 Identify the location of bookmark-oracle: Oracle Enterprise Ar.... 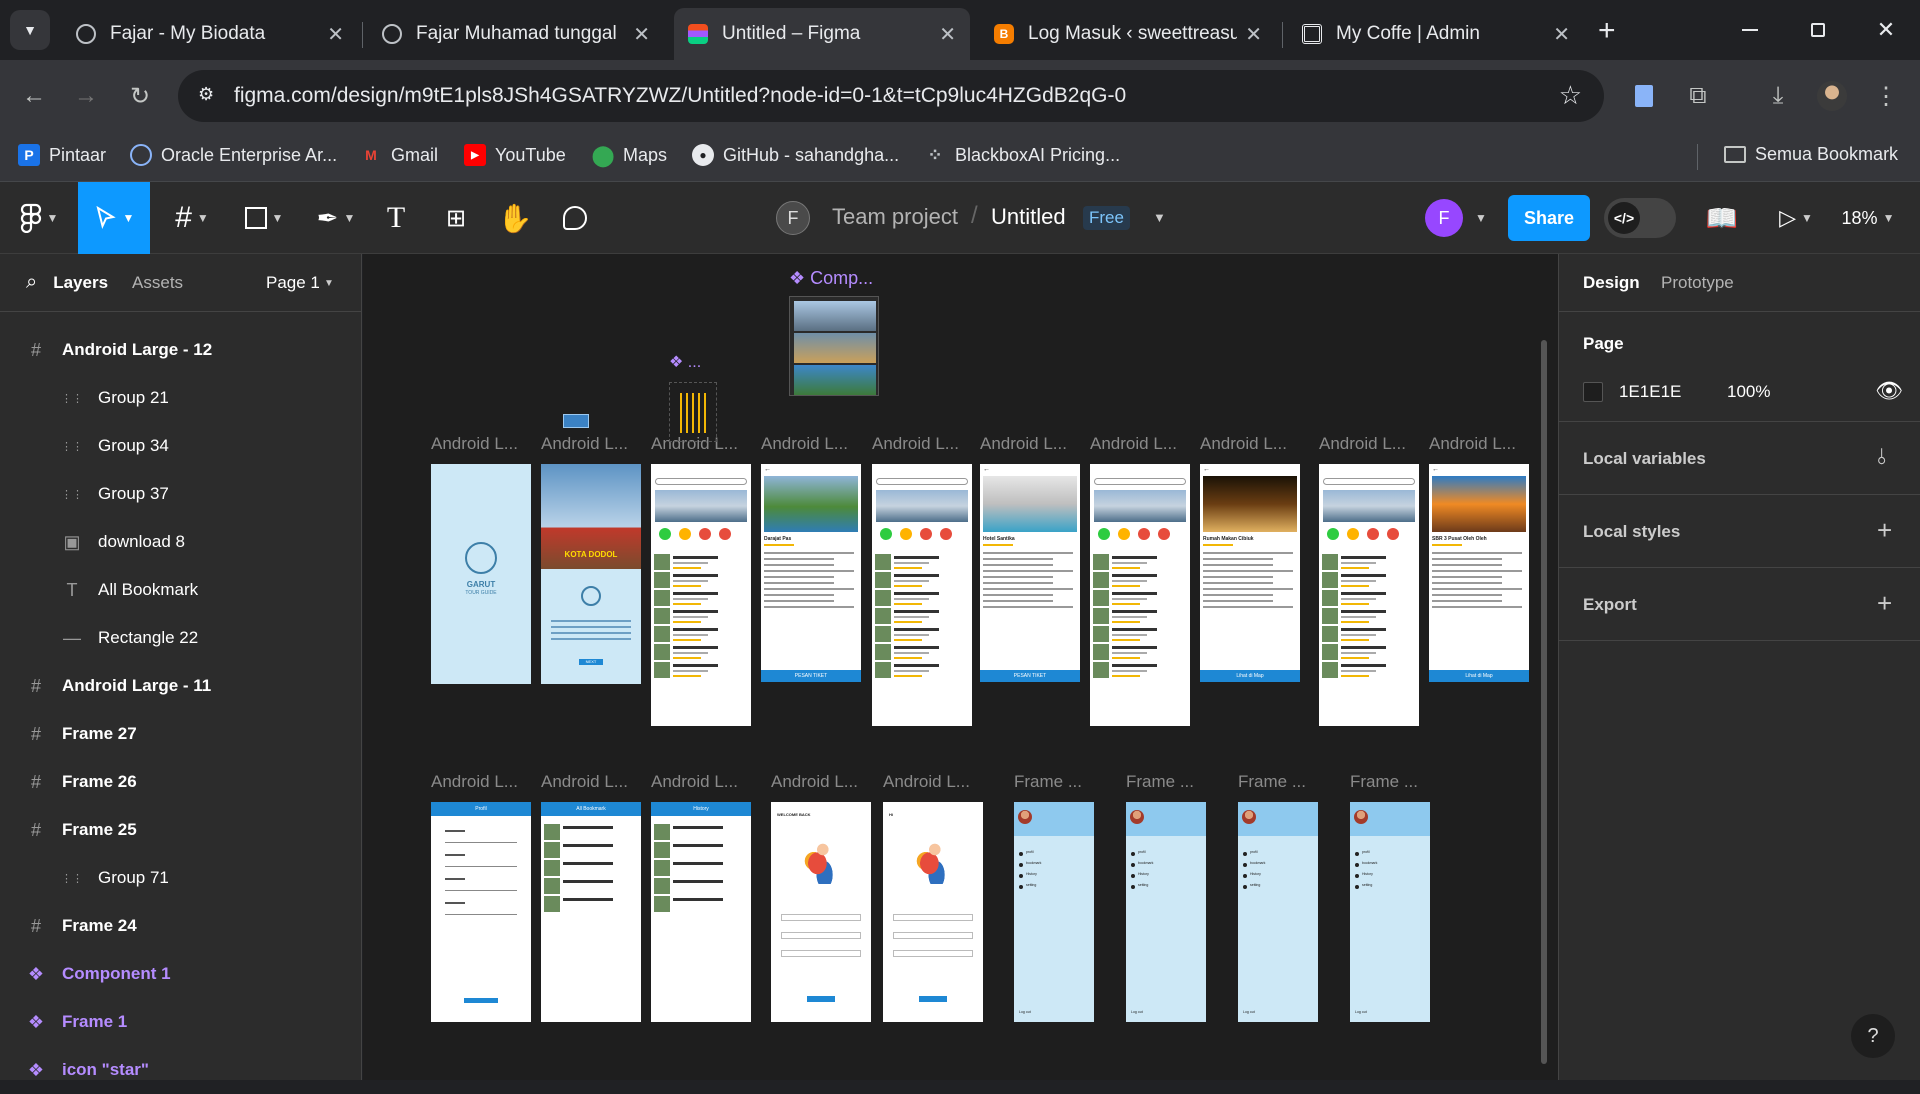
(233, 155).